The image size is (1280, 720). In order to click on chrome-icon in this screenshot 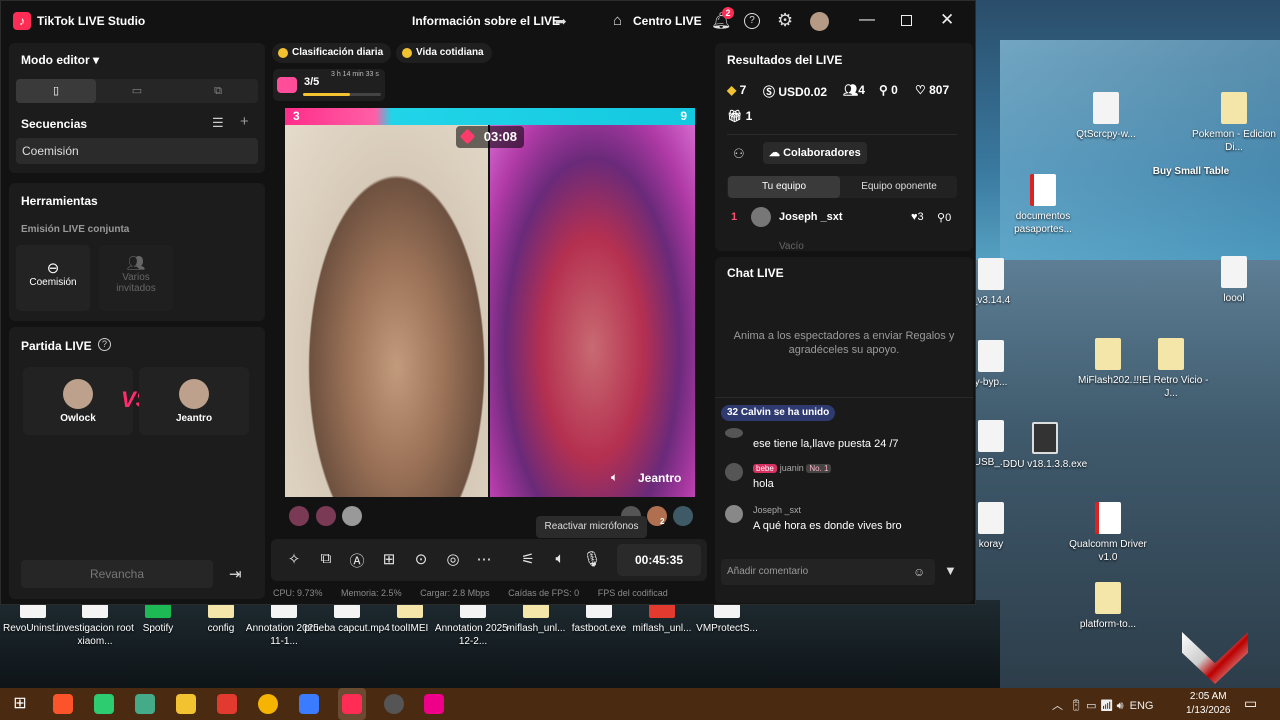, I will do `click(268, 704)`.